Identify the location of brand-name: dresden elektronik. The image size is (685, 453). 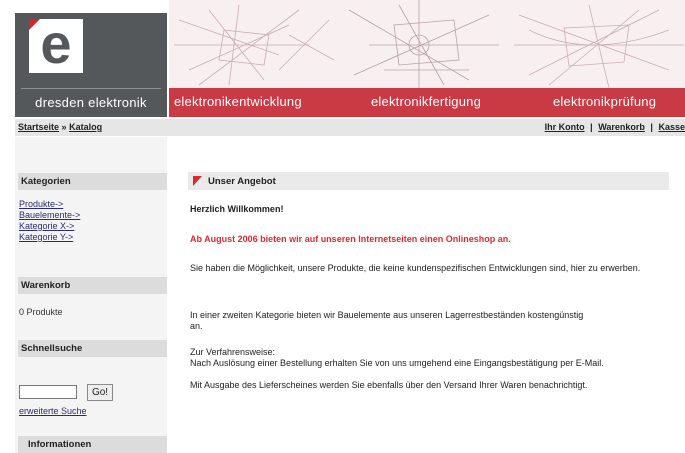
(91, 102).